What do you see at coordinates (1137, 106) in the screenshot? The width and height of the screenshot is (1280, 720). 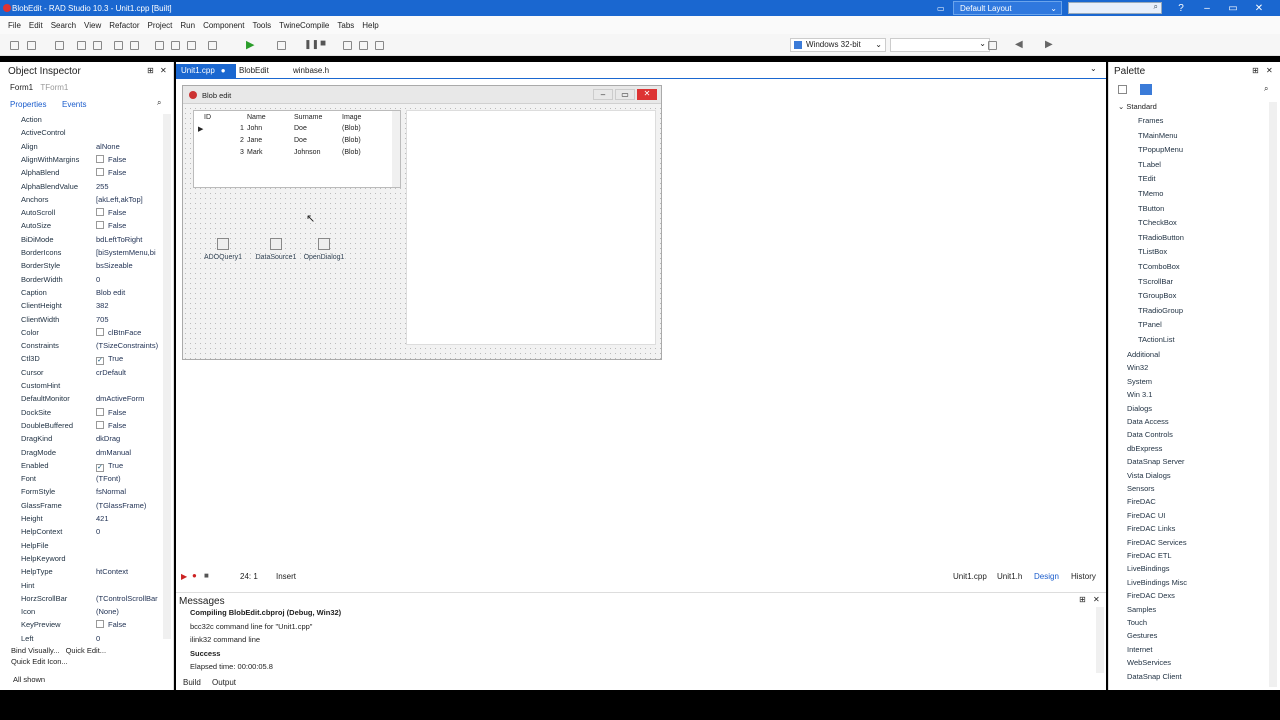 I see `category-standard: ⌄ Standard` at bounding box center [1137, 106].